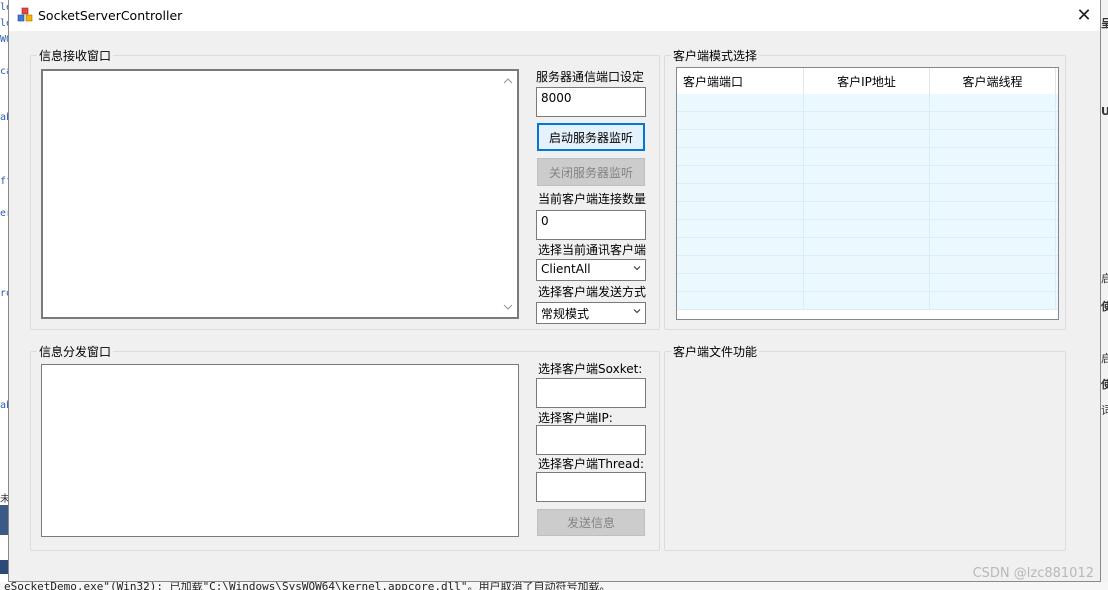  Describe the element at coordinates (4, 39) in the screenshot. I see `bg-fragment: WO` at that location.